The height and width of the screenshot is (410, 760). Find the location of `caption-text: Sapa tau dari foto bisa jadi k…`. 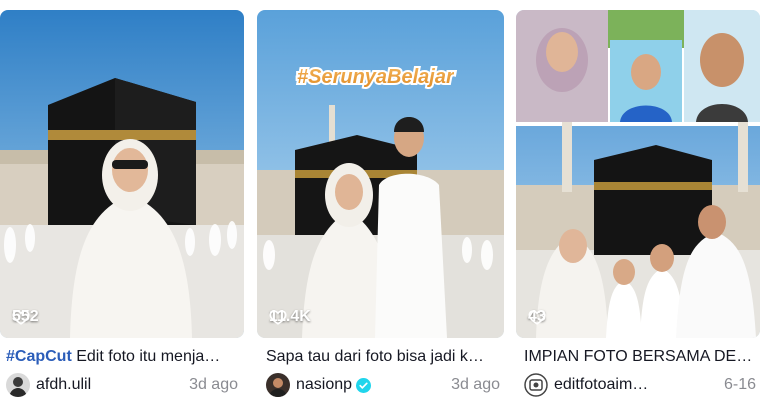

caption-text: Sapa tau dari foto bisa jadi k… is located at coordinates (375, 356).